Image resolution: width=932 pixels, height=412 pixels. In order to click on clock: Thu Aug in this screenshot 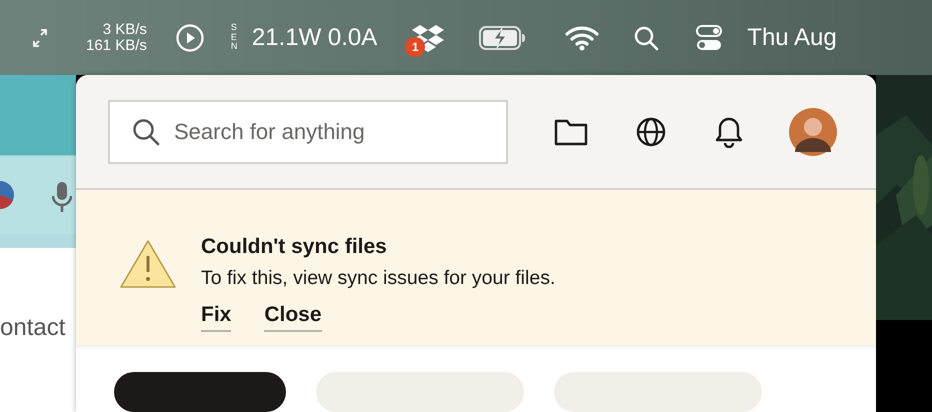, I will do `click(792, 38)`.